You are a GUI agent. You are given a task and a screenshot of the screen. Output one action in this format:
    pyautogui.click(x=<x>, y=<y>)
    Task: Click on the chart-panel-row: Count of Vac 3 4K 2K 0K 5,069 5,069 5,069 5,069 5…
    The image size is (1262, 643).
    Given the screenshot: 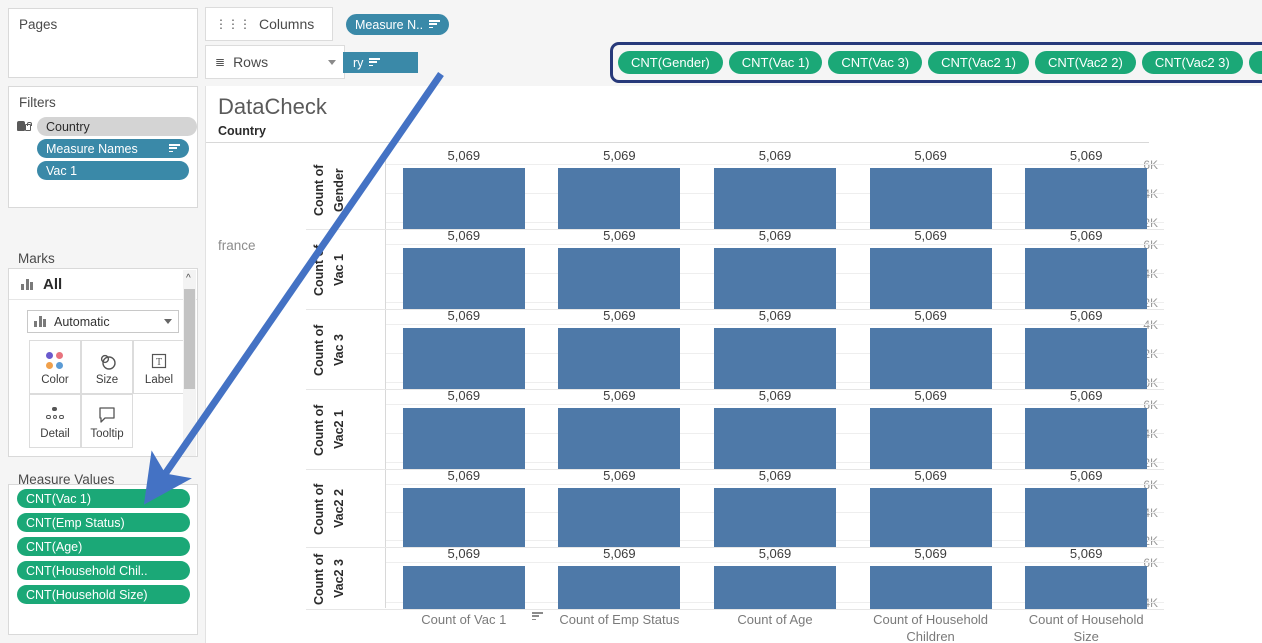 What is the action you would take?
    pyautogui.click(x=735, y=349)
    